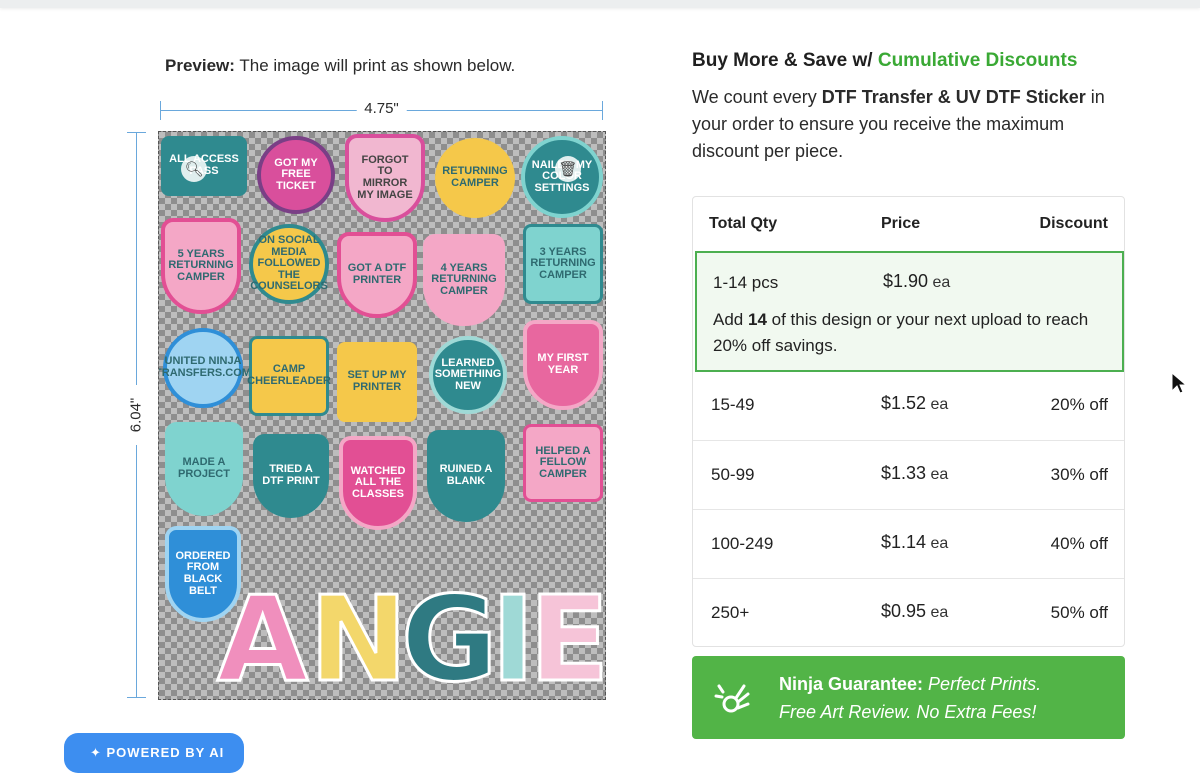 This screenshot has height=773, width=1200. What do you see at coordinates (194, 169) in the screenshot?
I see `zoom-icon: 🔍︎` at bounding box center [194, 169].